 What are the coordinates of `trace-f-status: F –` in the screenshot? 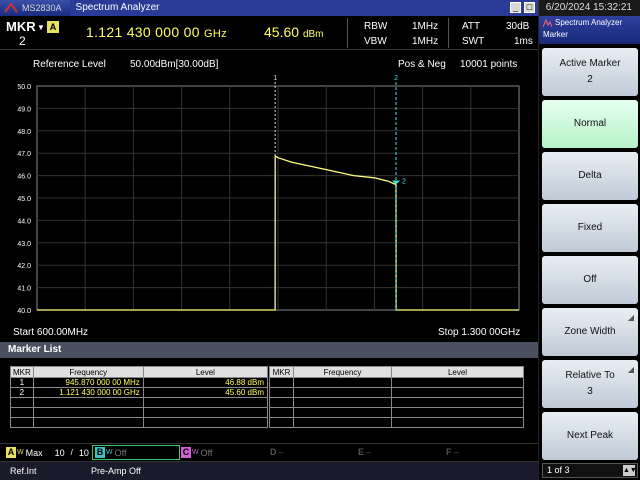 It's located at (452, 452).